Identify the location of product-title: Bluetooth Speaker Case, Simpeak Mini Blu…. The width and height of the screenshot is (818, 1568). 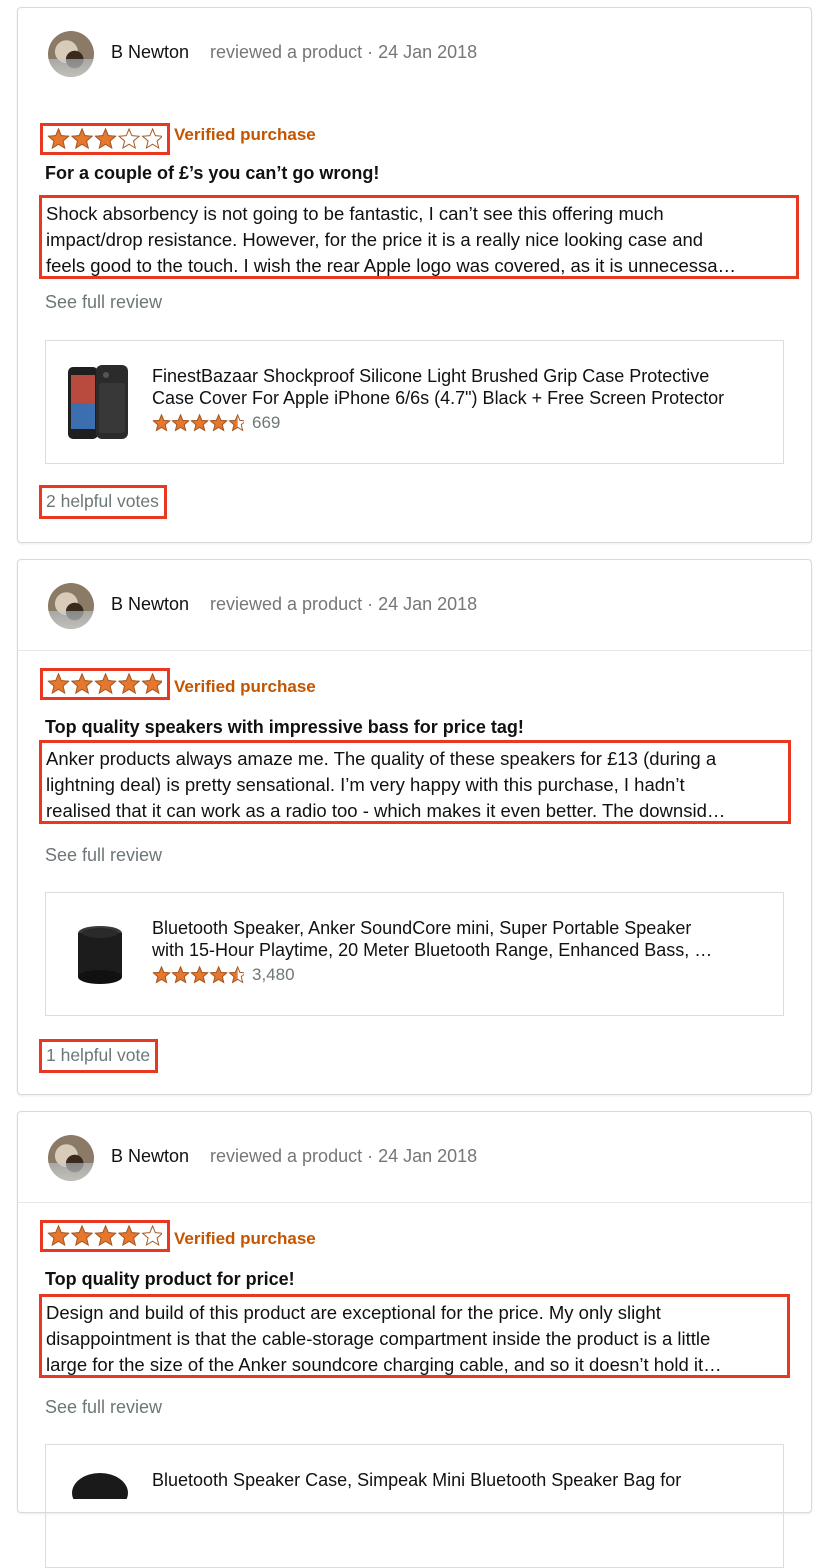
(464, 1480).